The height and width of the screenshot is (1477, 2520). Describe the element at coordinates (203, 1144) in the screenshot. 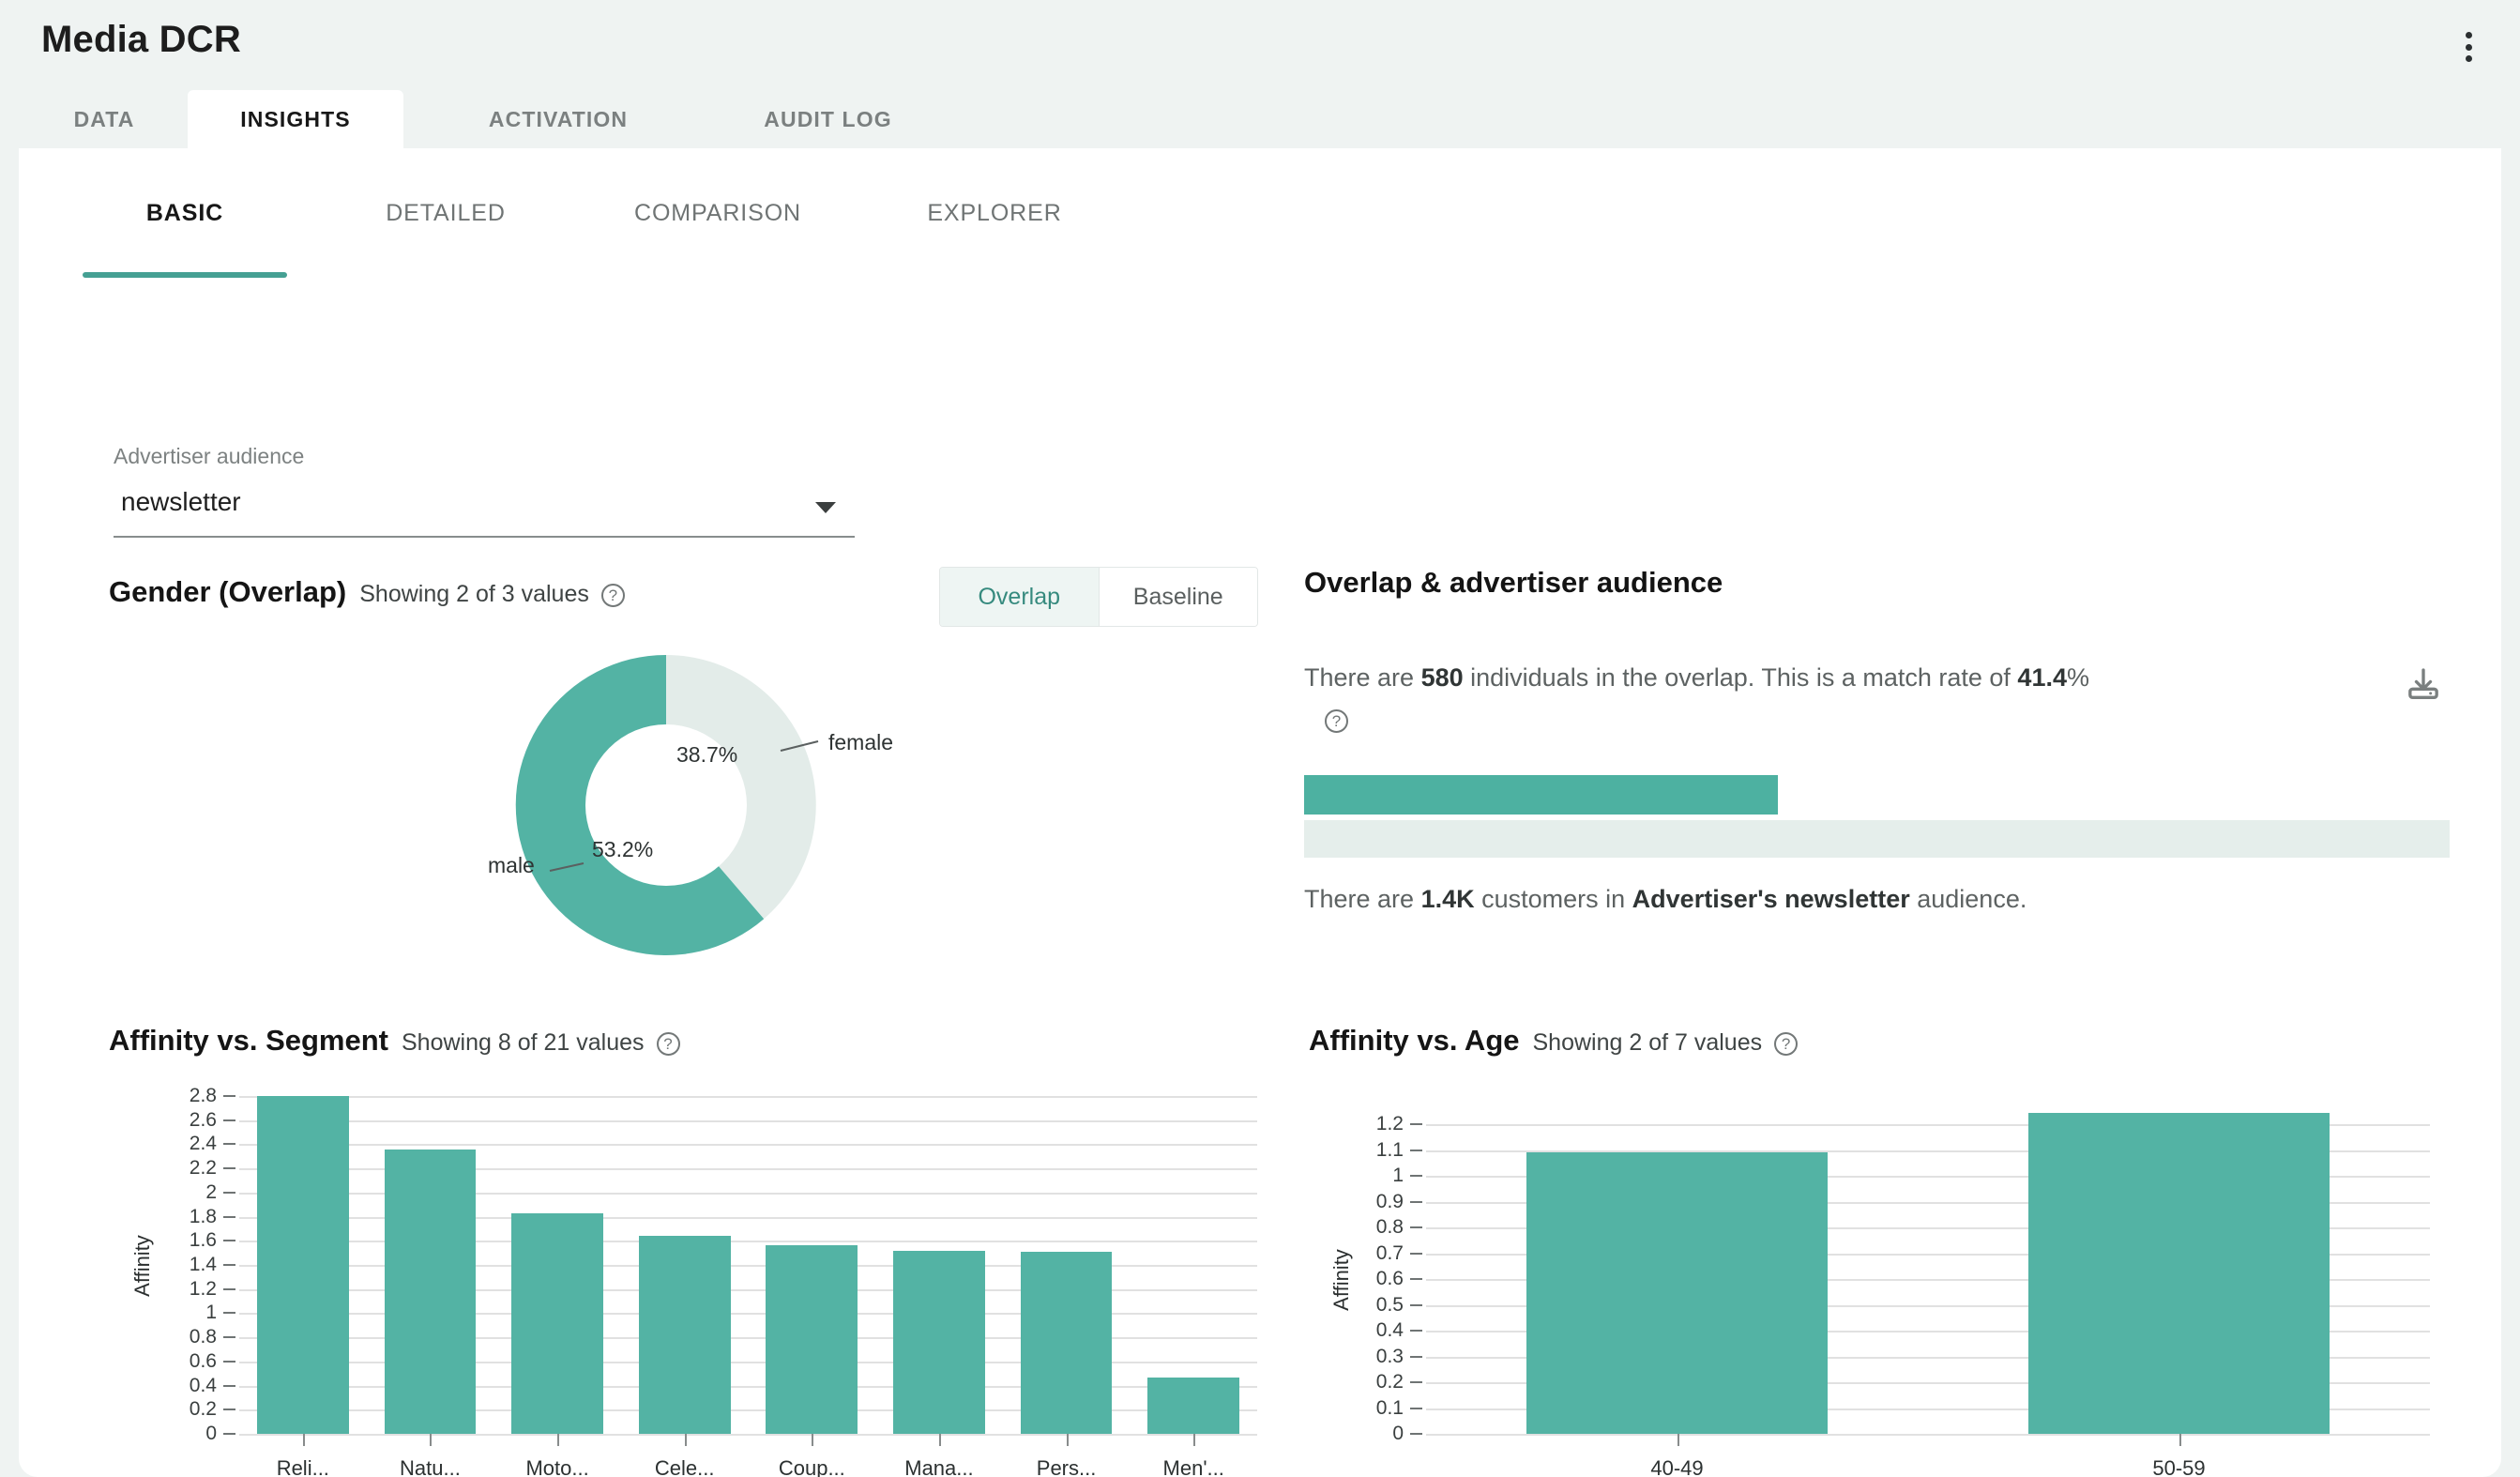

I see `y-axis-tick-label: 2.4` at that location.